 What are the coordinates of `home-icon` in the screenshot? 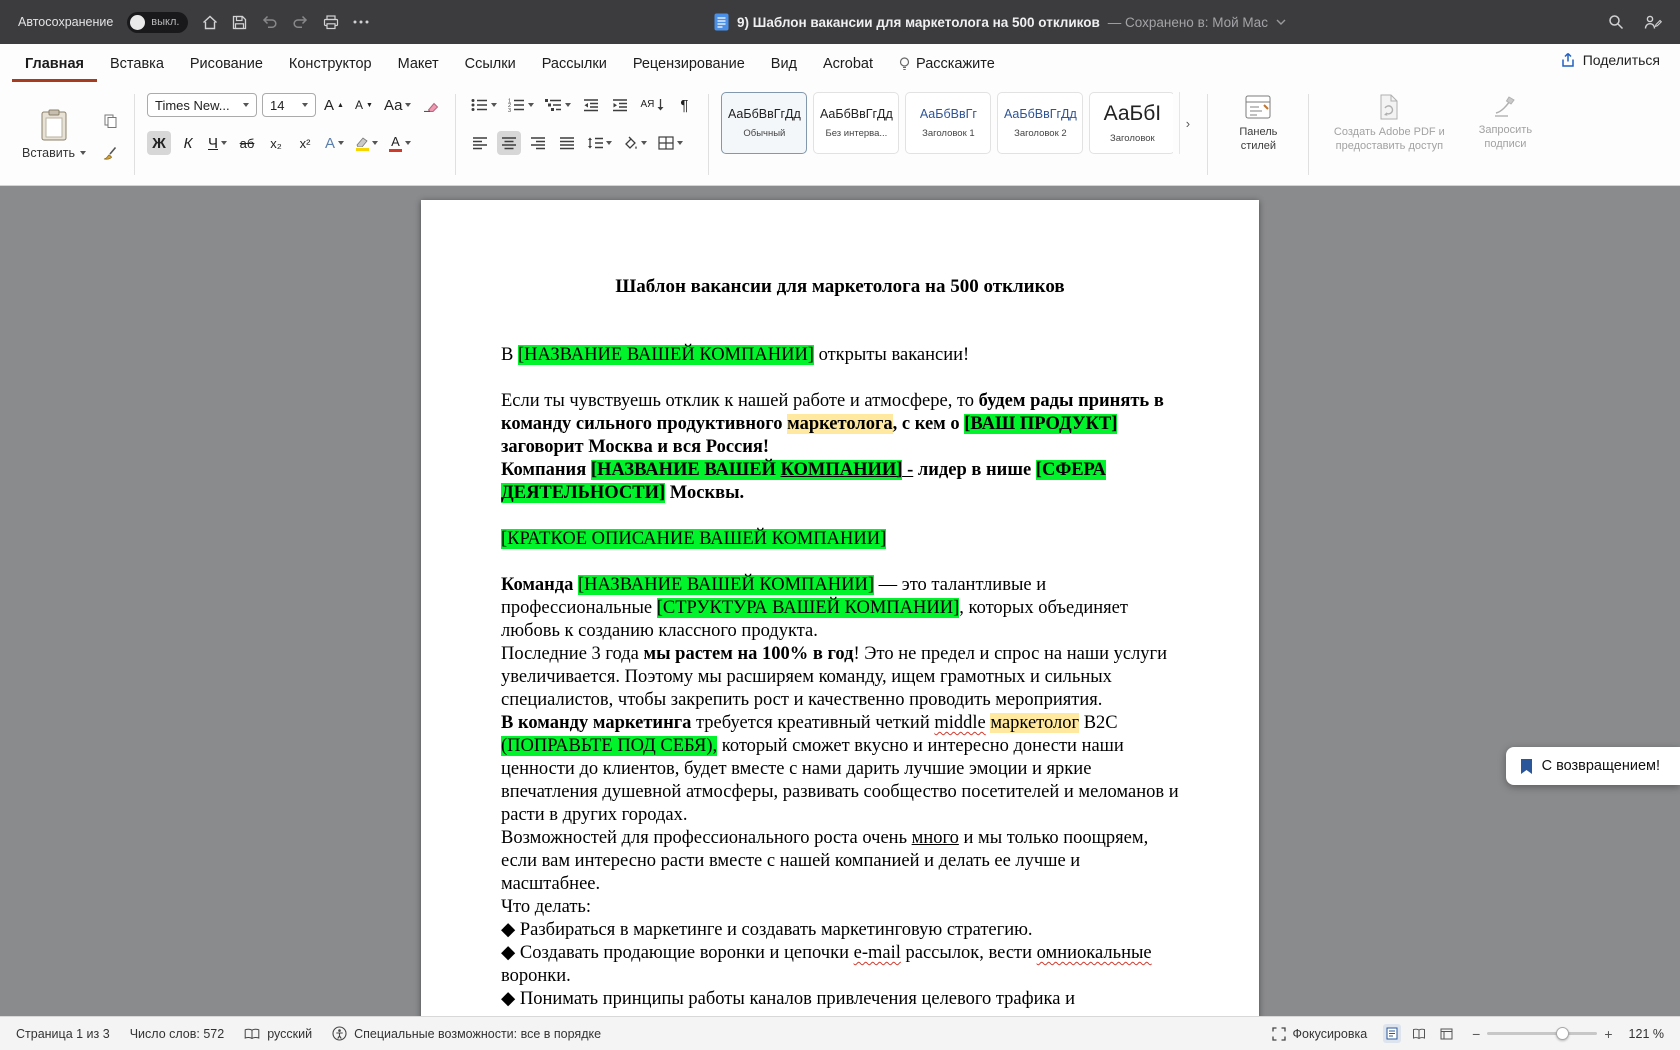 It's located at (210, 22).